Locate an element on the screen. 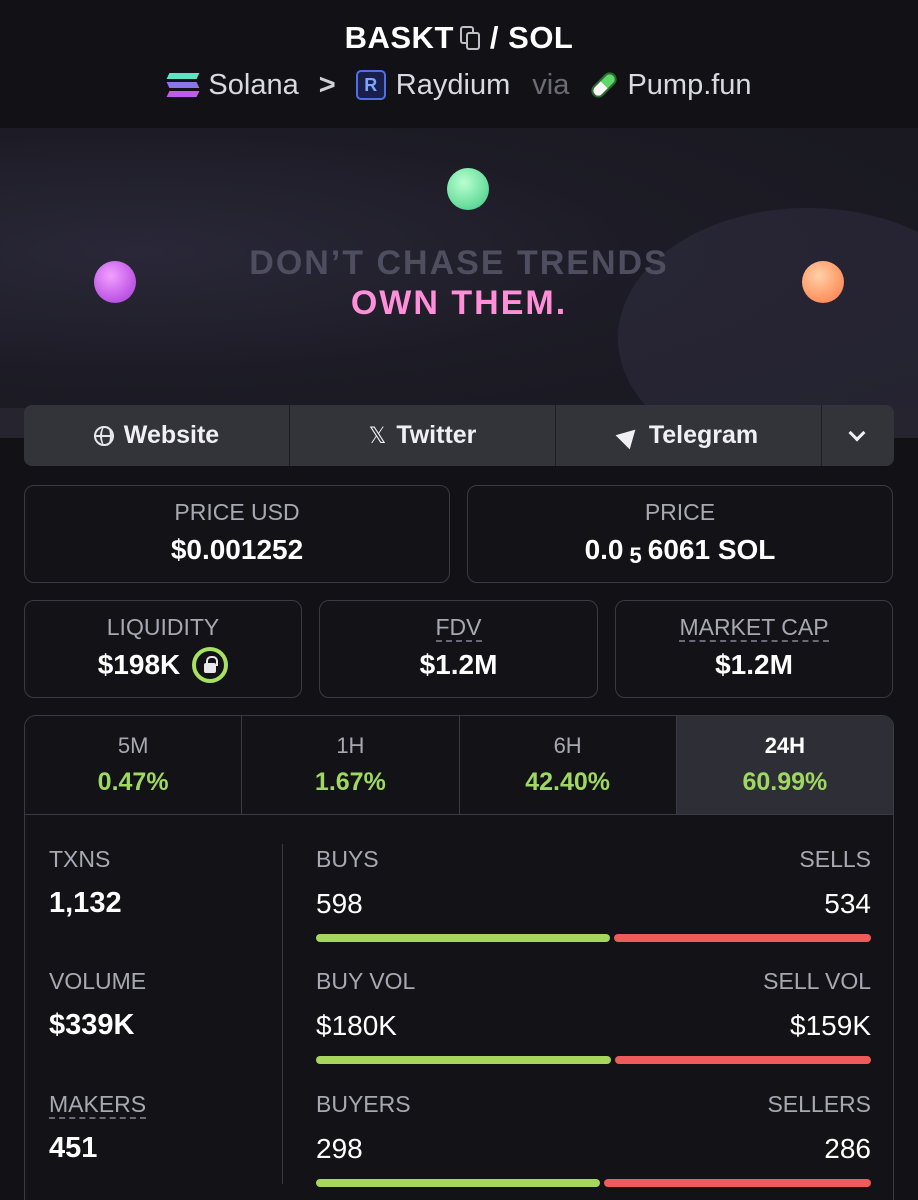 This screenshot has width=918, height=1200. banner-headline: DON’T CHASE TRENDS is located at coordinates (459, 263).